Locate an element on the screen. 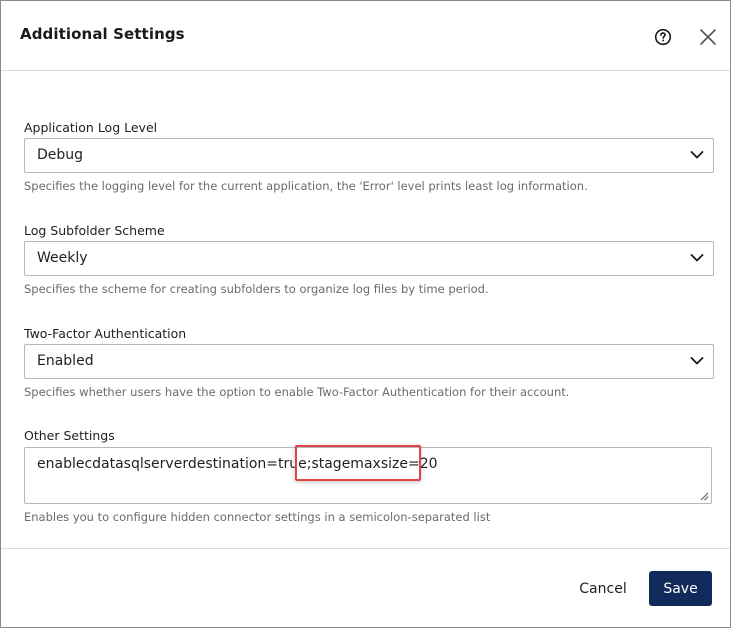  log-subfolder-value: Weekly is located at coordinates (62, 258).